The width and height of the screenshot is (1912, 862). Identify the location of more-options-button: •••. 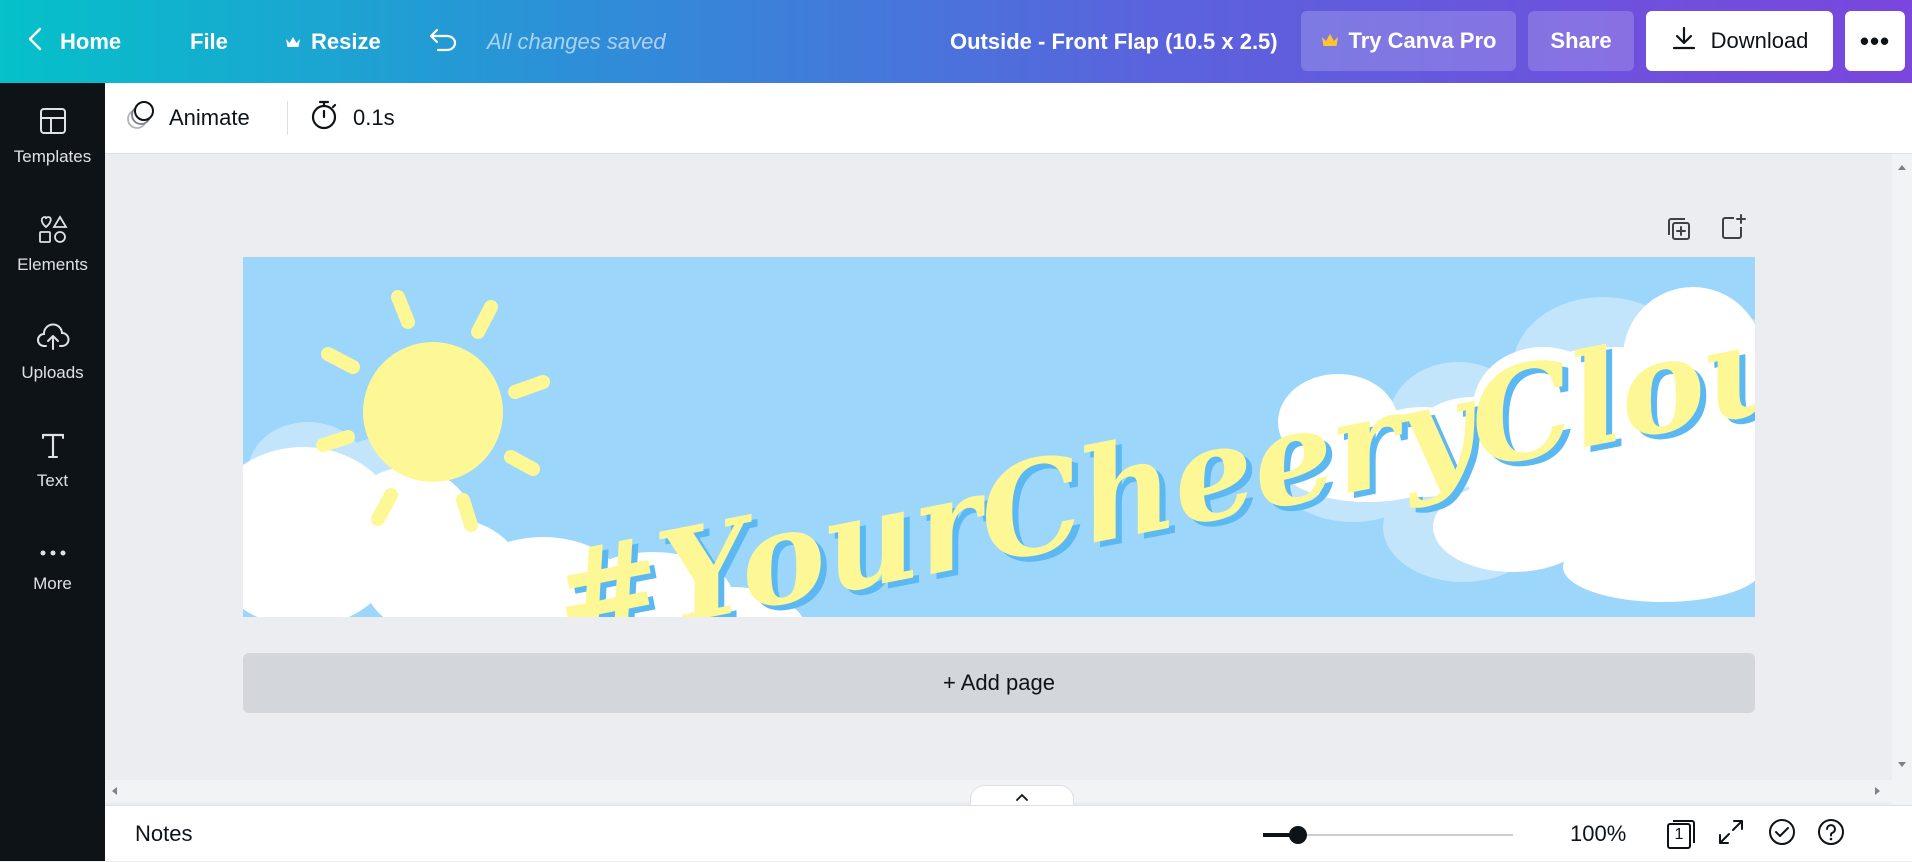
(1875, 41).